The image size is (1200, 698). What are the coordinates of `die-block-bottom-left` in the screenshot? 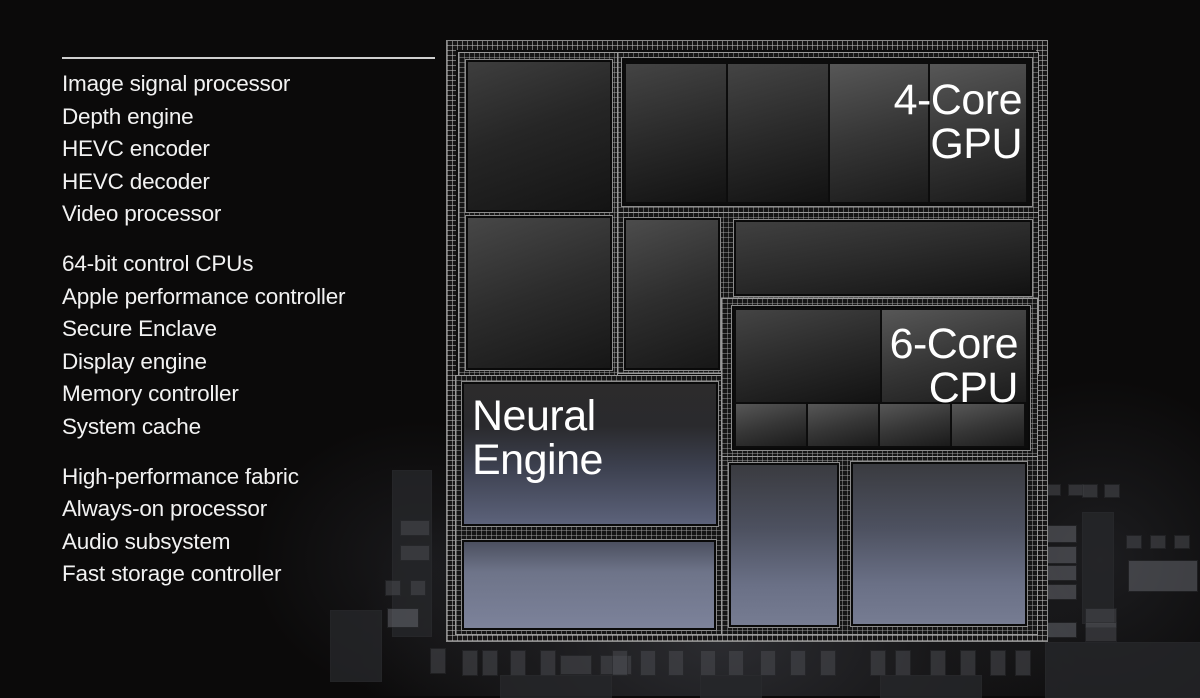 It's located at (589, 585).